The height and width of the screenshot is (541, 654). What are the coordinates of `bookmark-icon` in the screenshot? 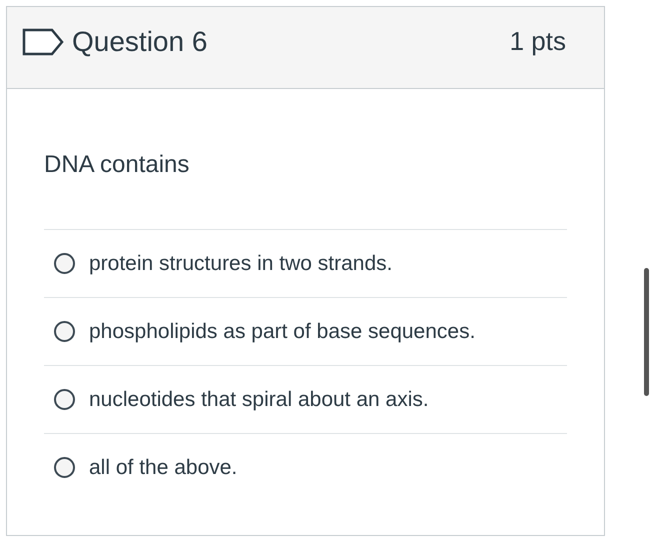 It's located at (43, 42).